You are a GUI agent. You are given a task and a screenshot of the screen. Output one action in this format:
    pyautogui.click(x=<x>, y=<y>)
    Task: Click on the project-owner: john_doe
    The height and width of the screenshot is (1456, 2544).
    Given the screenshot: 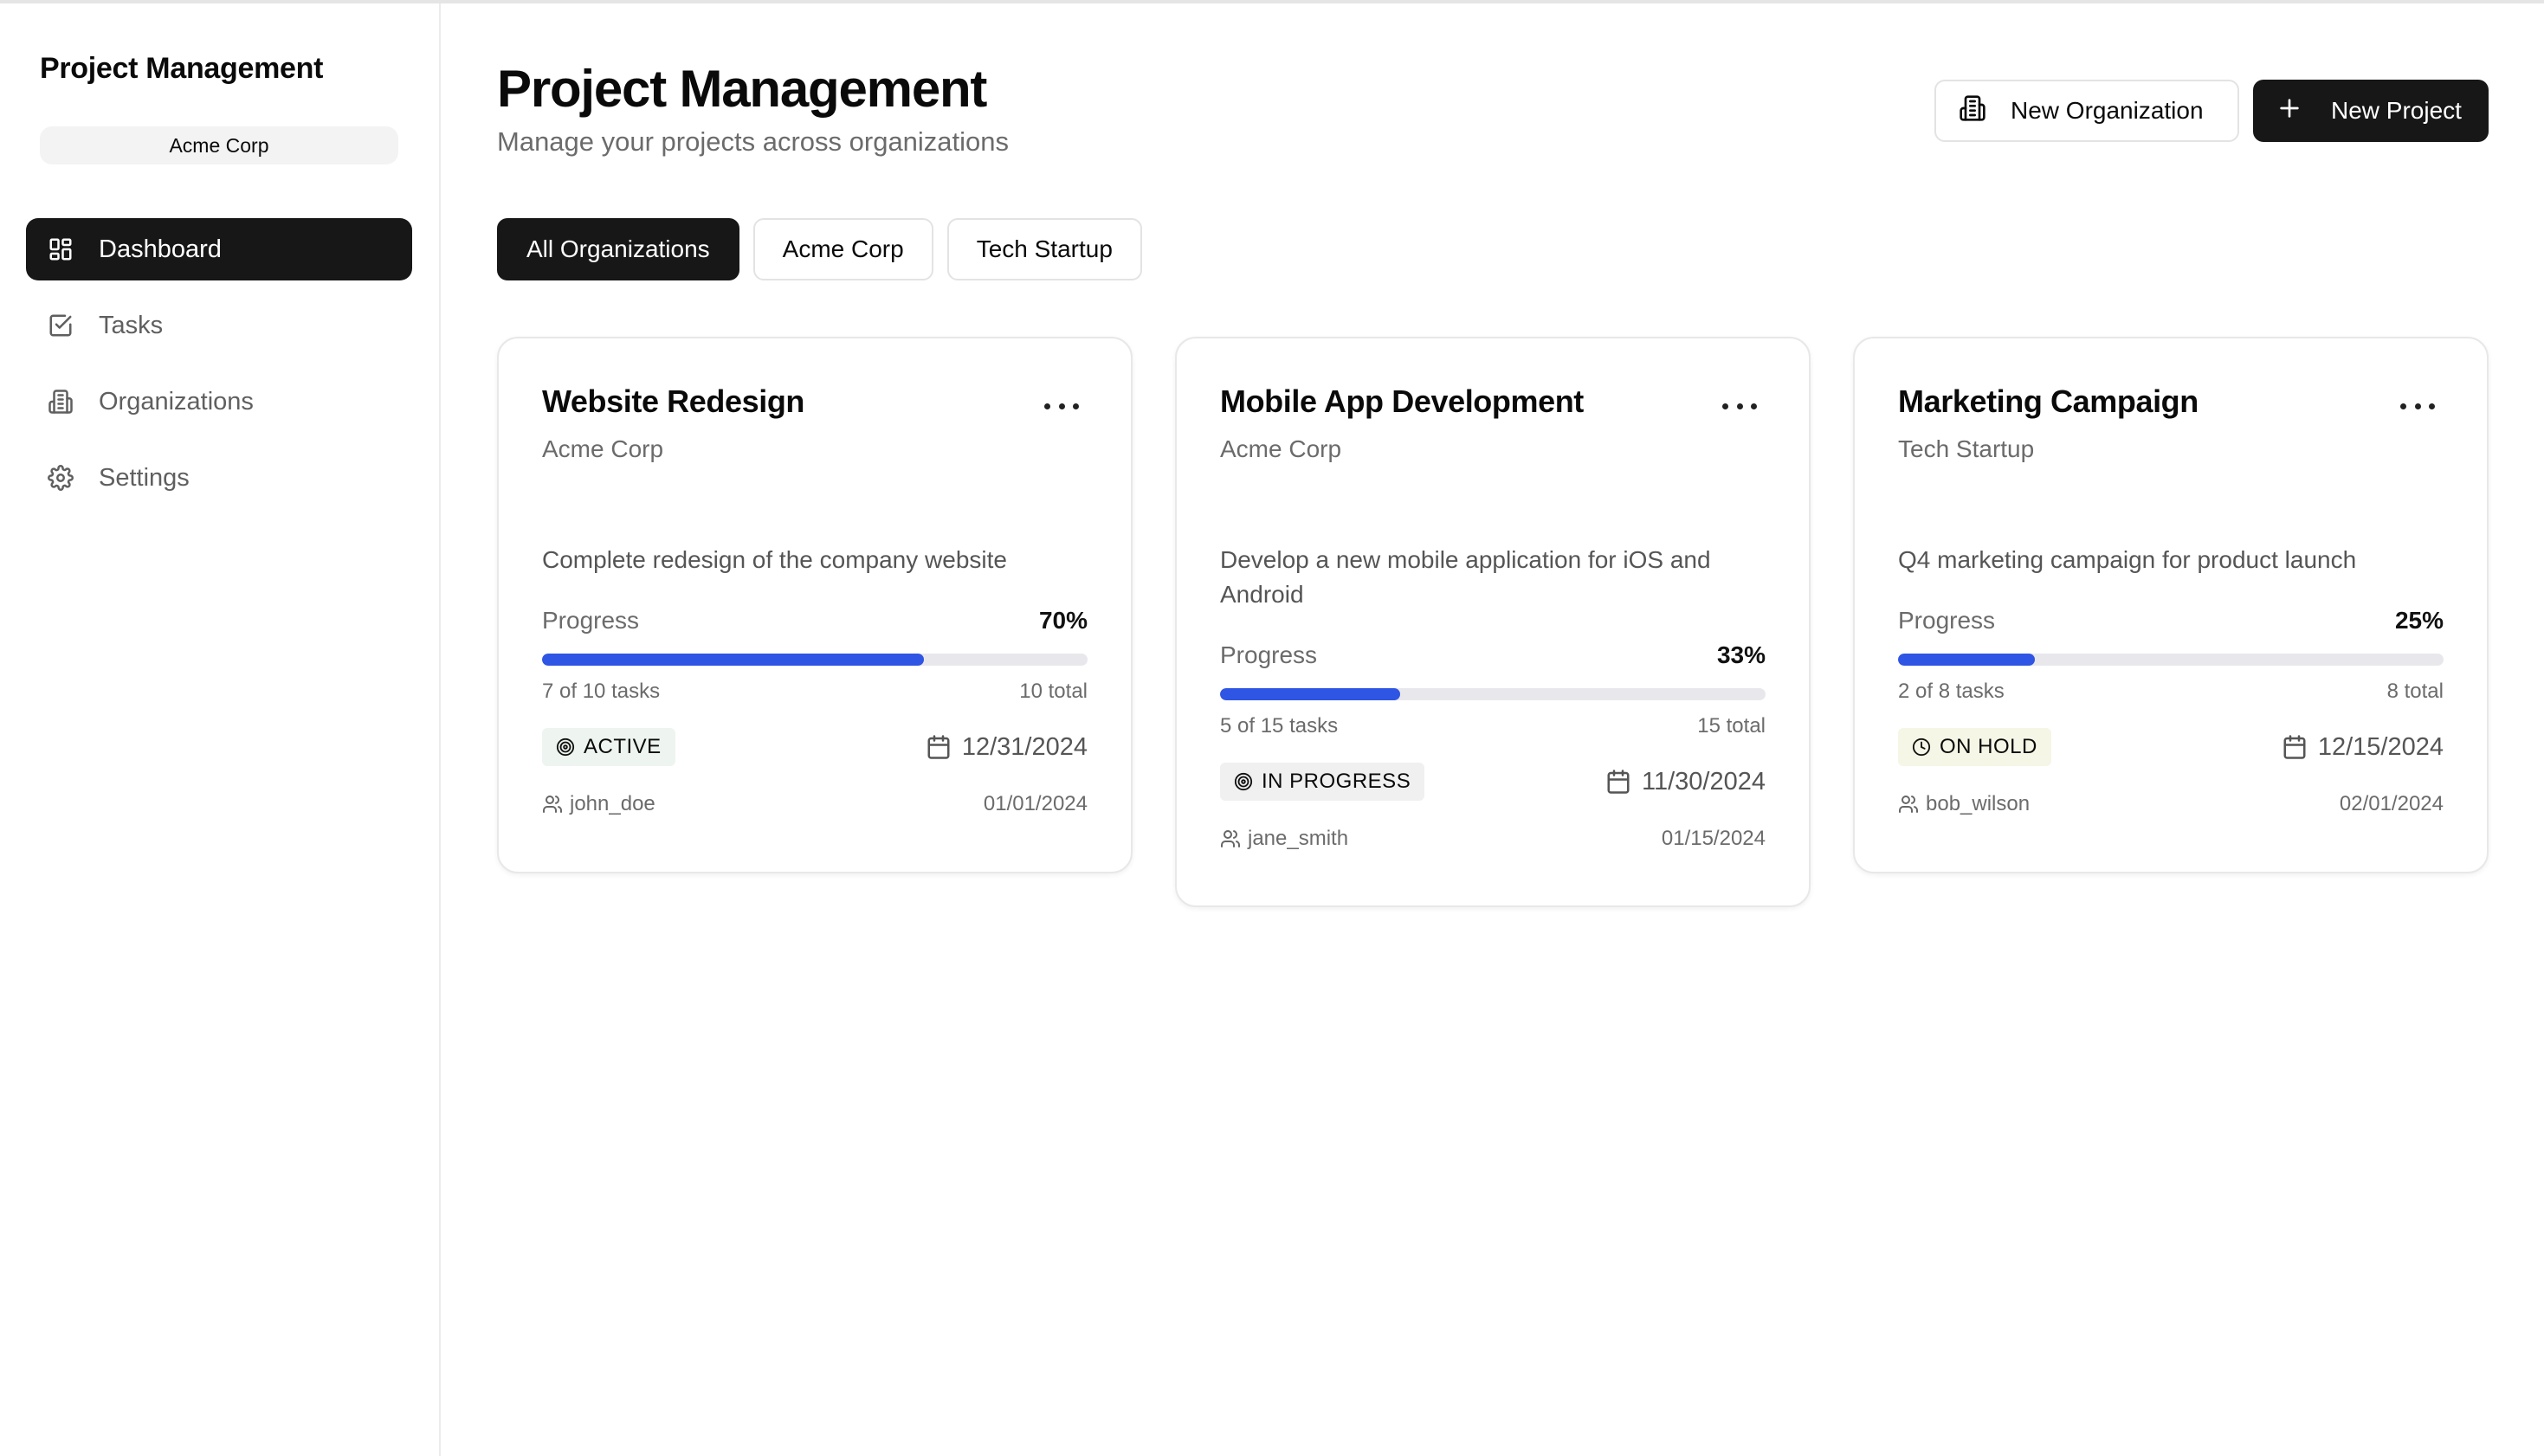 What is the action you would take?
    pyautogui.click(x=598, y=804)
    